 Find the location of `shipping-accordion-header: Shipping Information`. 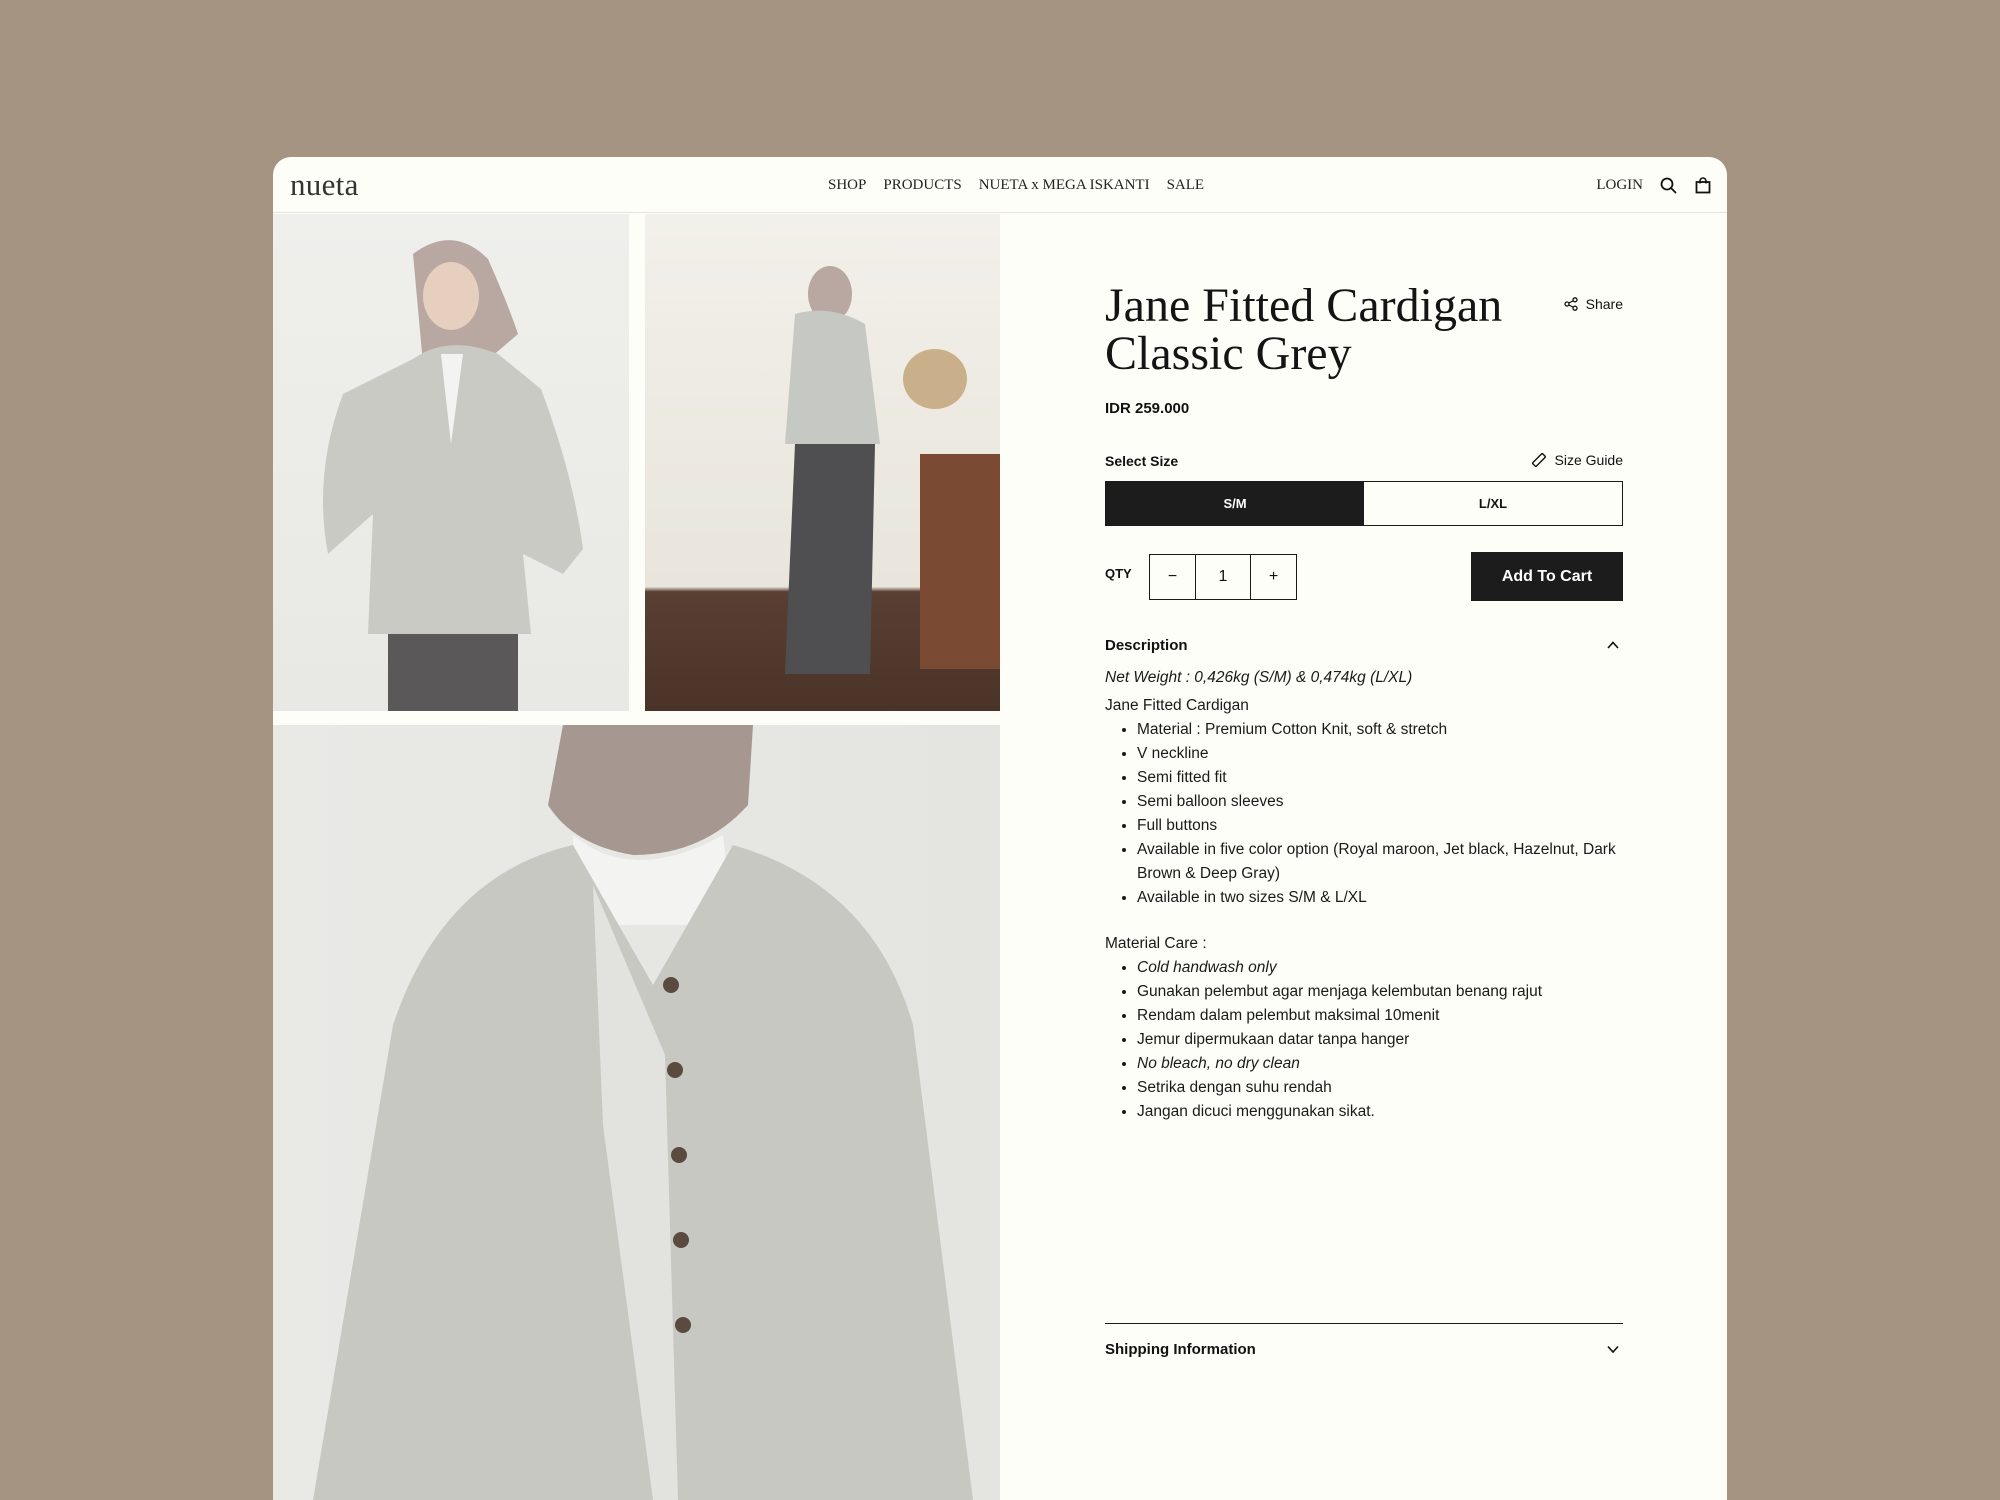

shipping-accordion-header: Shipping Information is located at coordinates (1364, 1349).